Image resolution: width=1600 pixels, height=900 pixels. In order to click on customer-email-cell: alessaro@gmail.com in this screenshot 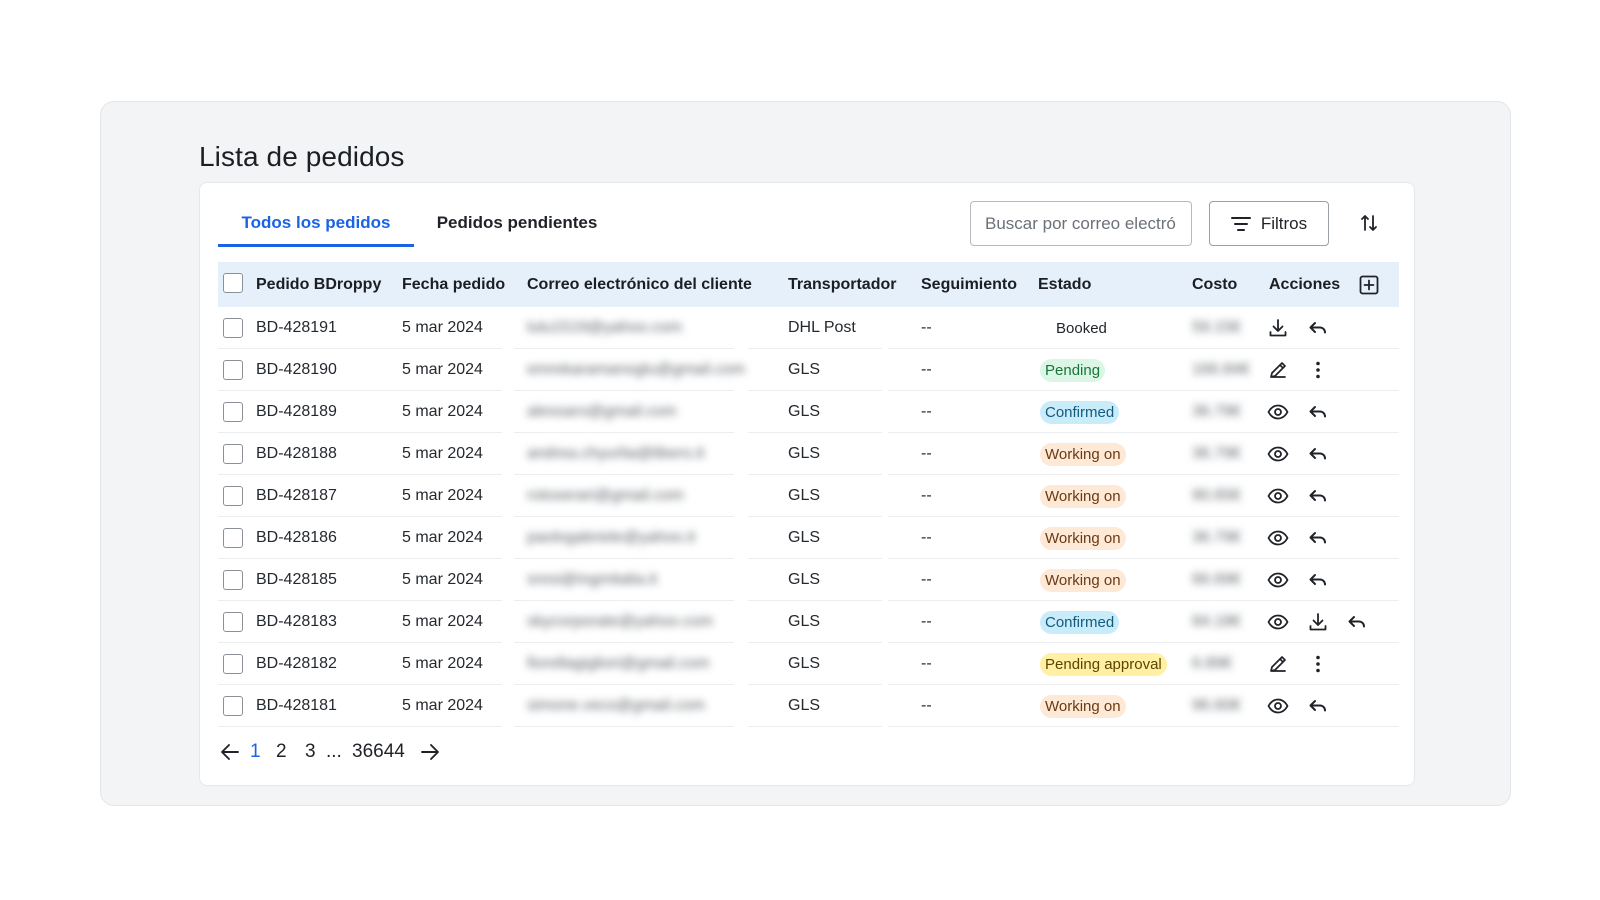, I will do `click(602, 411)`.